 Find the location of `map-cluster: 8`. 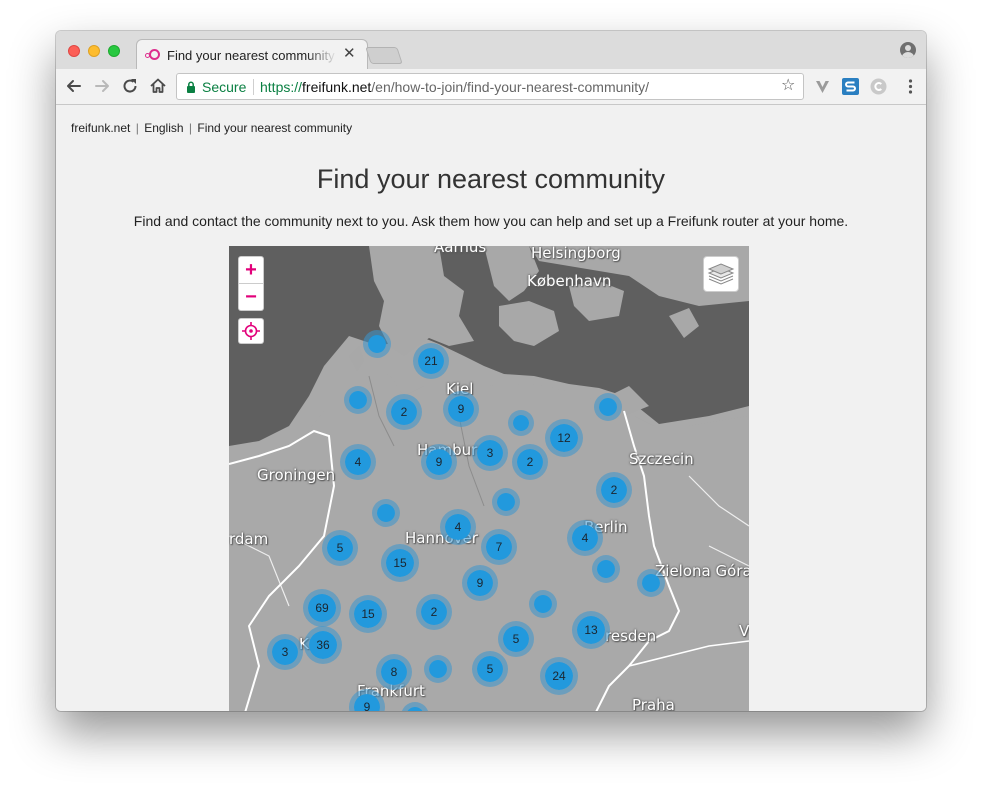

map-cluster: 8 is located at coordinates (394, 672).